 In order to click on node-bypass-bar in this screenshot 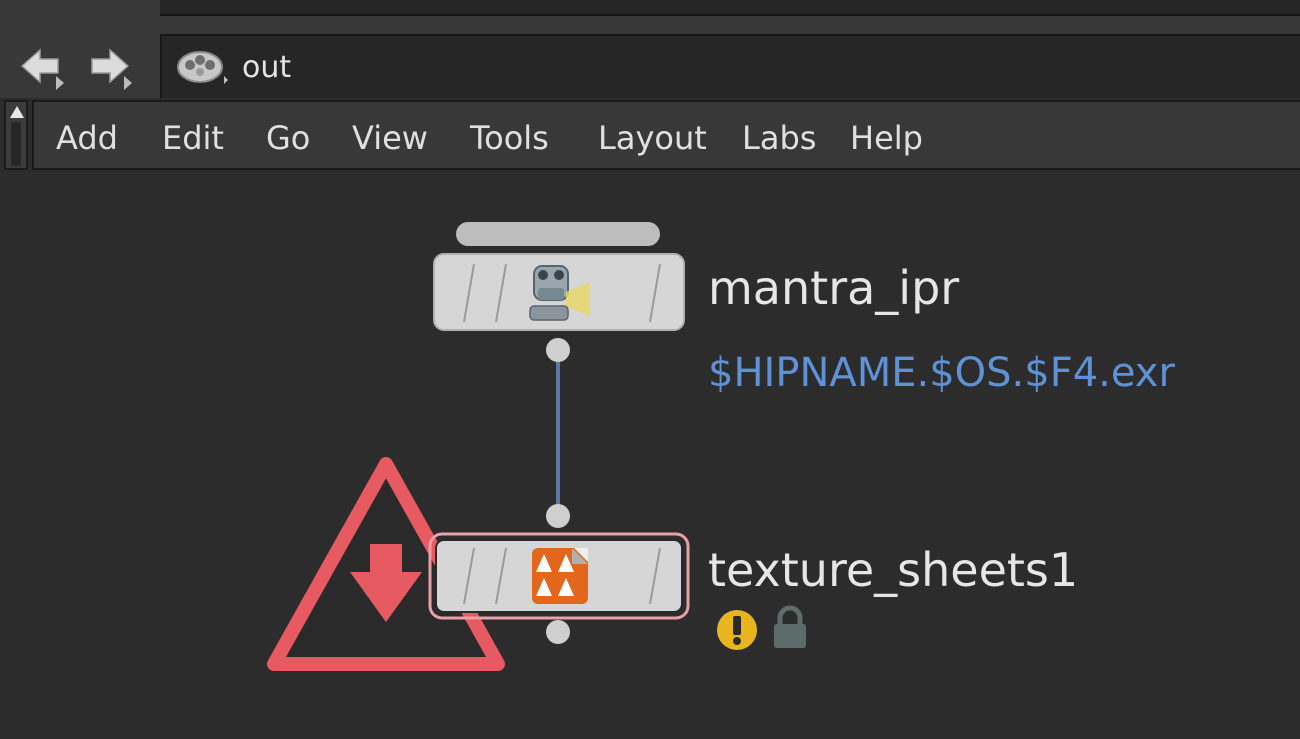, I will do `click(558, 234)`.